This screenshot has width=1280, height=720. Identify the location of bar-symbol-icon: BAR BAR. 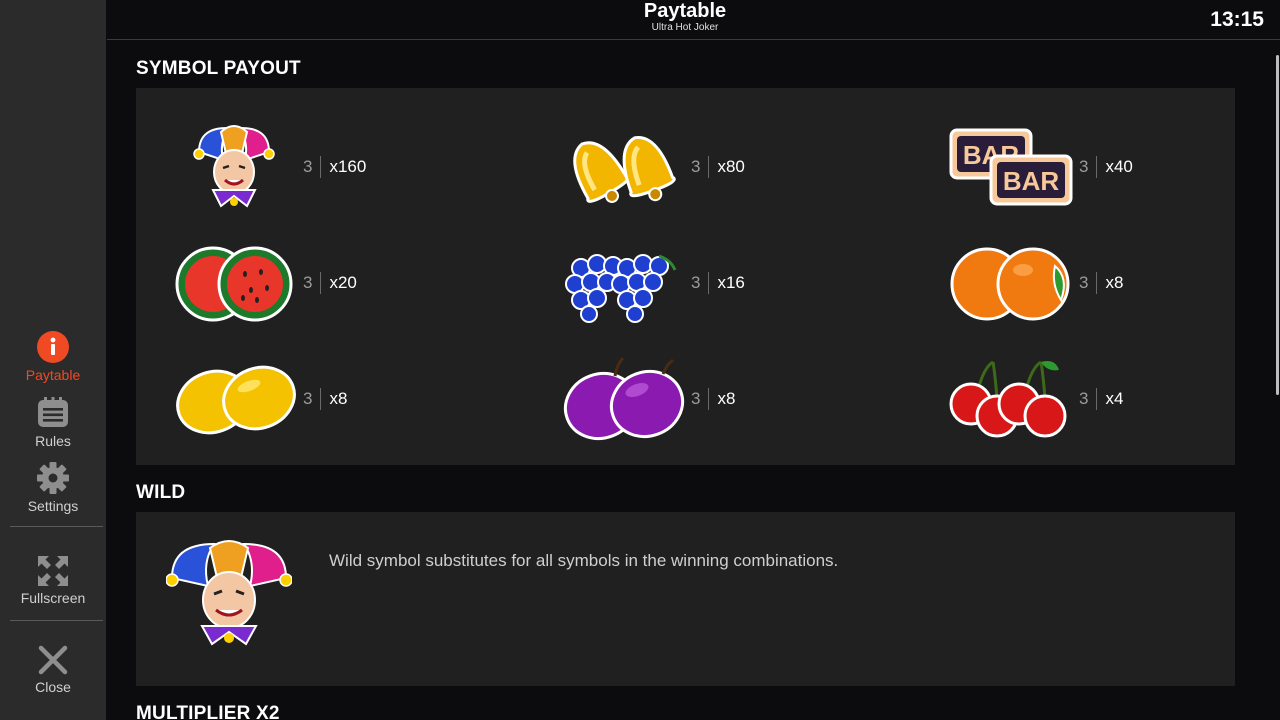
(1011, 167).